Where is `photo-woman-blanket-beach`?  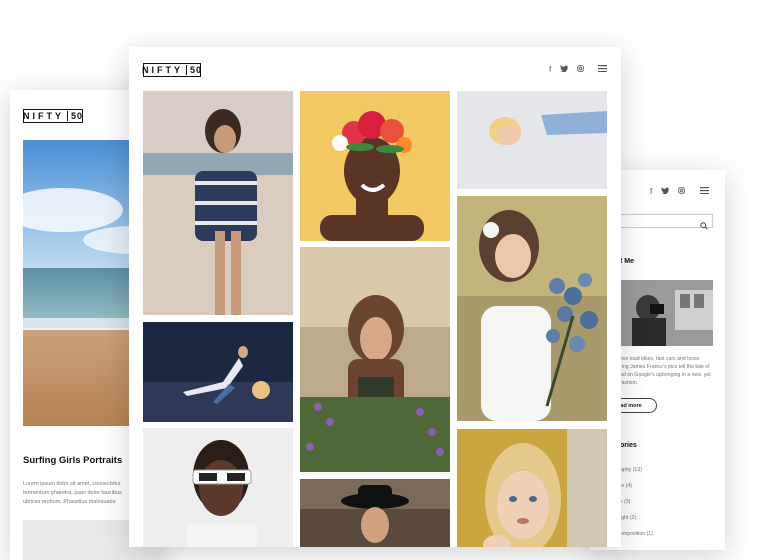
photo-woman-blanket-beach is located at coordinates (218, 203).